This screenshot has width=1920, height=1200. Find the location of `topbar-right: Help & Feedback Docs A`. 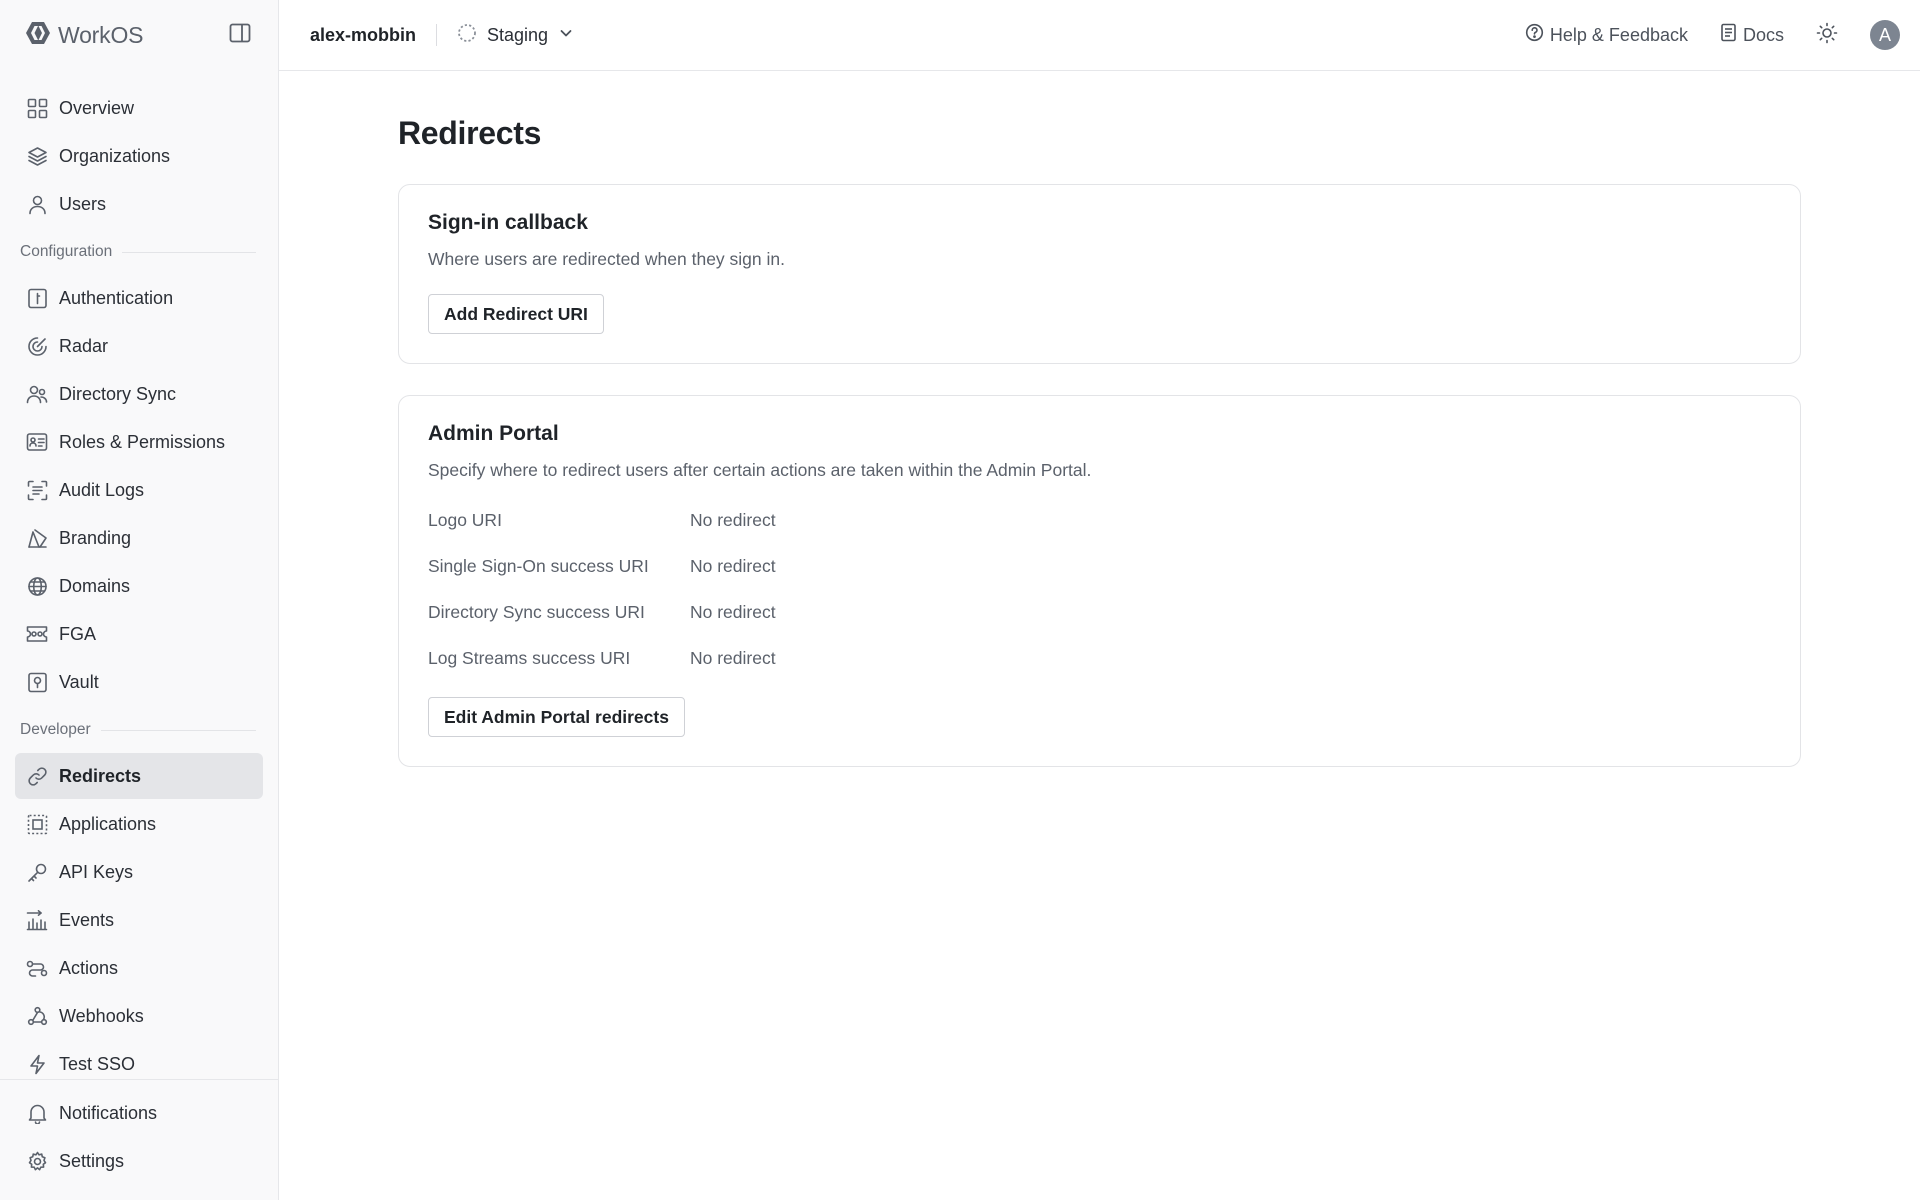

topbar-right: Help & Feedback Docs A is located at coordinates (1712, 35).